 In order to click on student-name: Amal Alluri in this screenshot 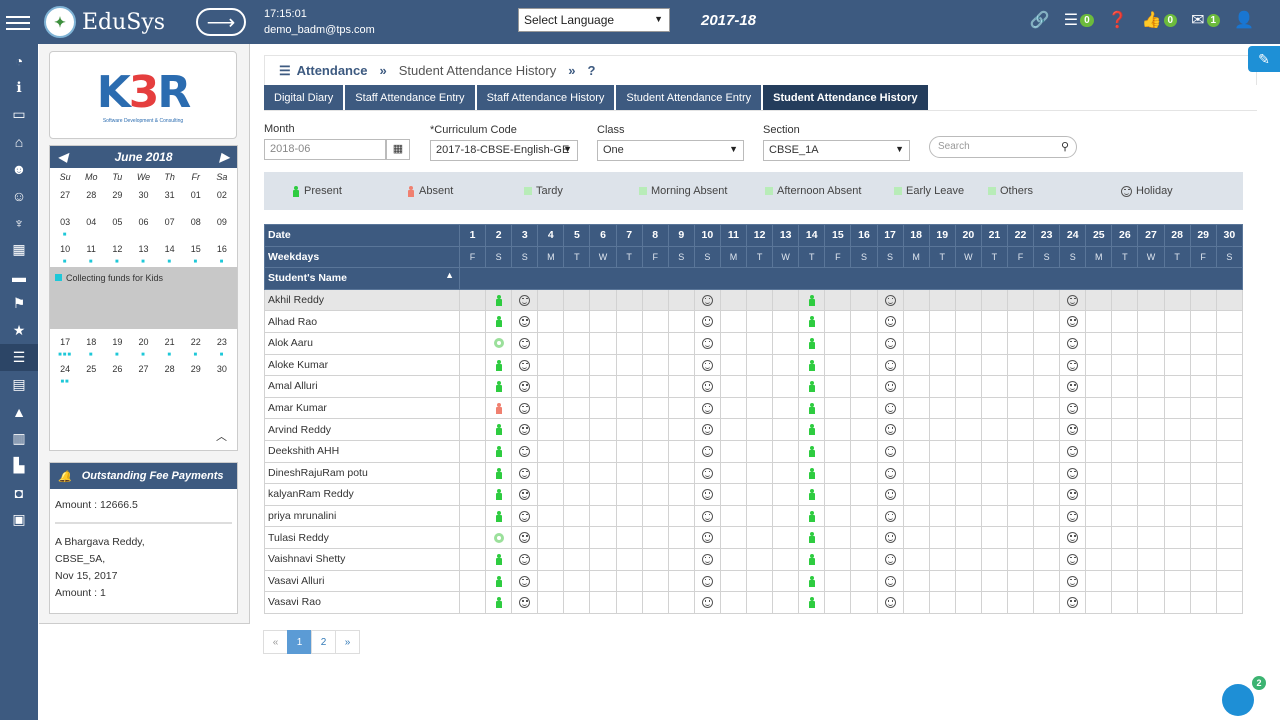, I will do `click(362, 386)`.